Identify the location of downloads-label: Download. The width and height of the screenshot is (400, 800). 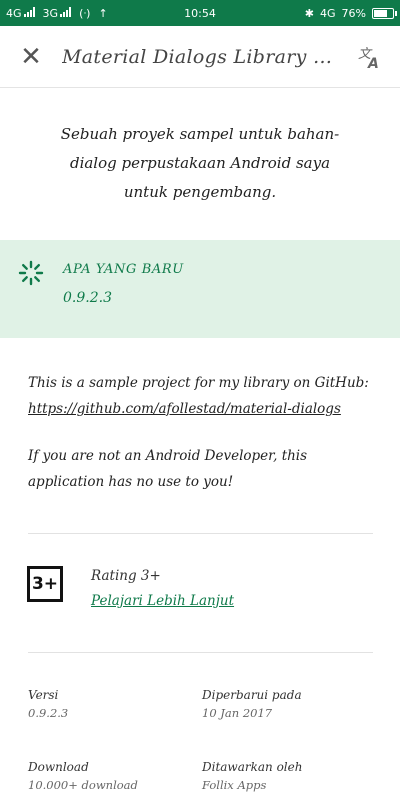
(58, 767).